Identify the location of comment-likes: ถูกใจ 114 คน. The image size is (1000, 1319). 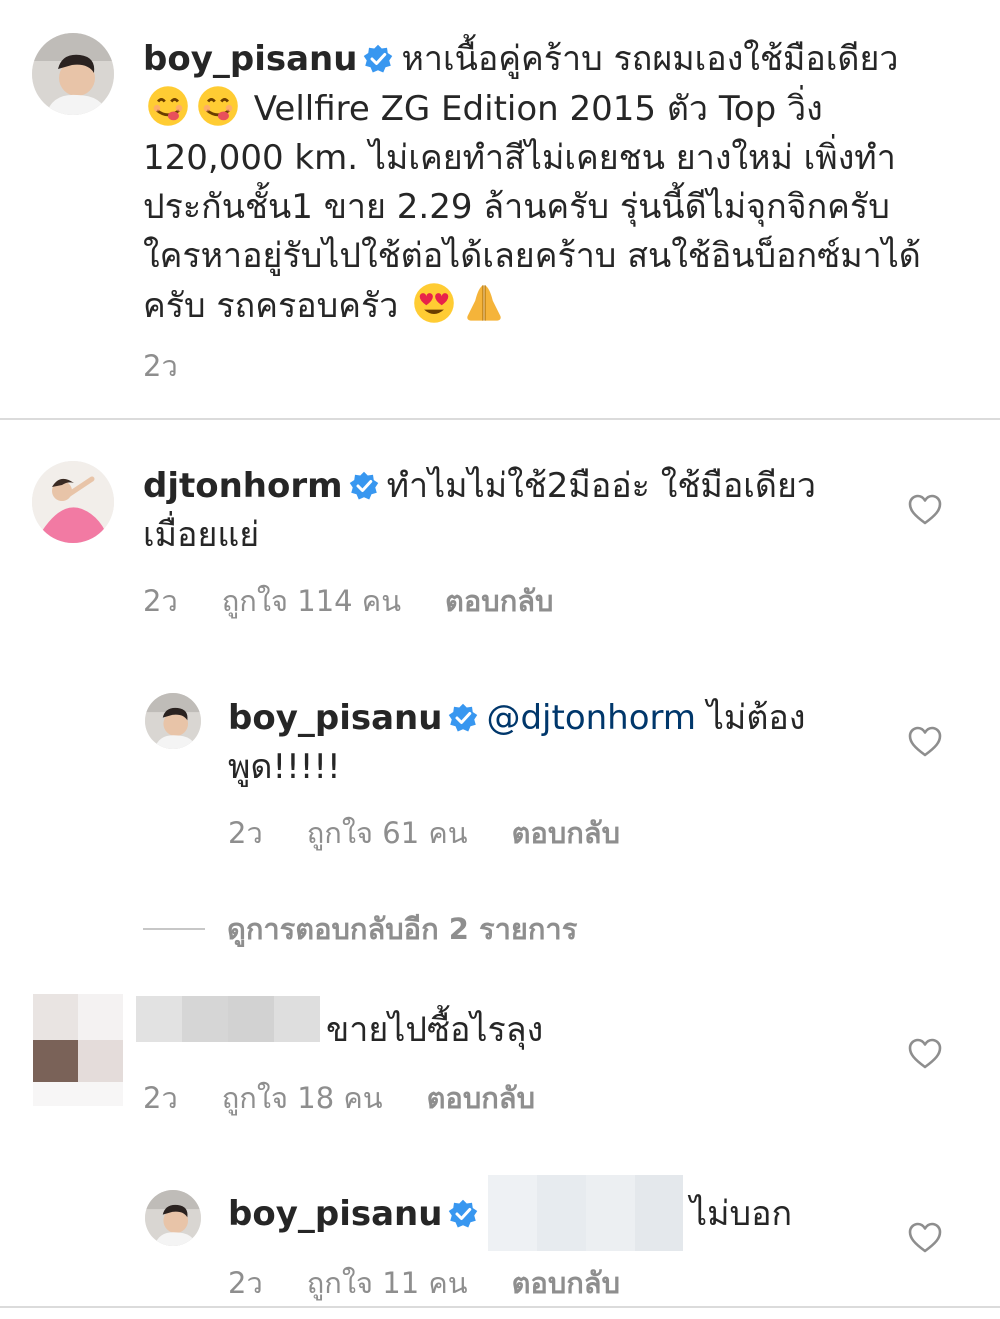
(311, 601).